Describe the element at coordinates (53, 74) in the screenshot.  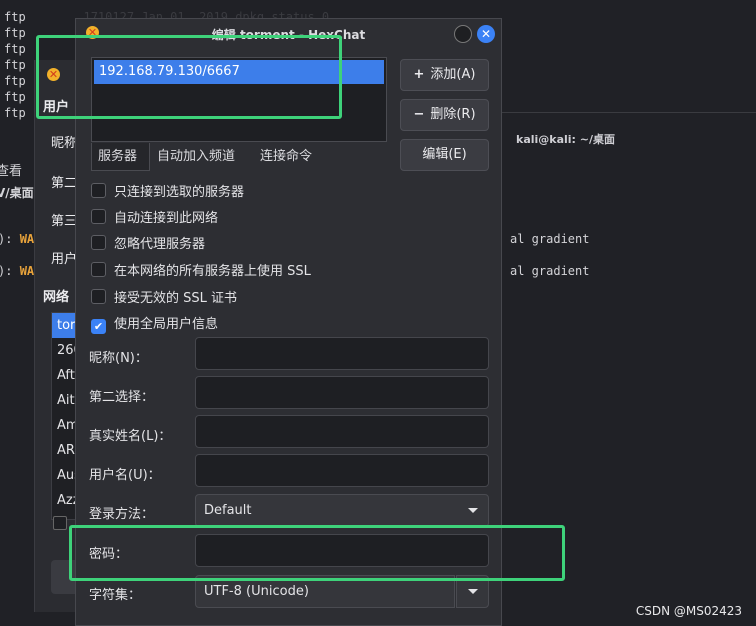
I see `hexchat-icon: ✕` at that location.